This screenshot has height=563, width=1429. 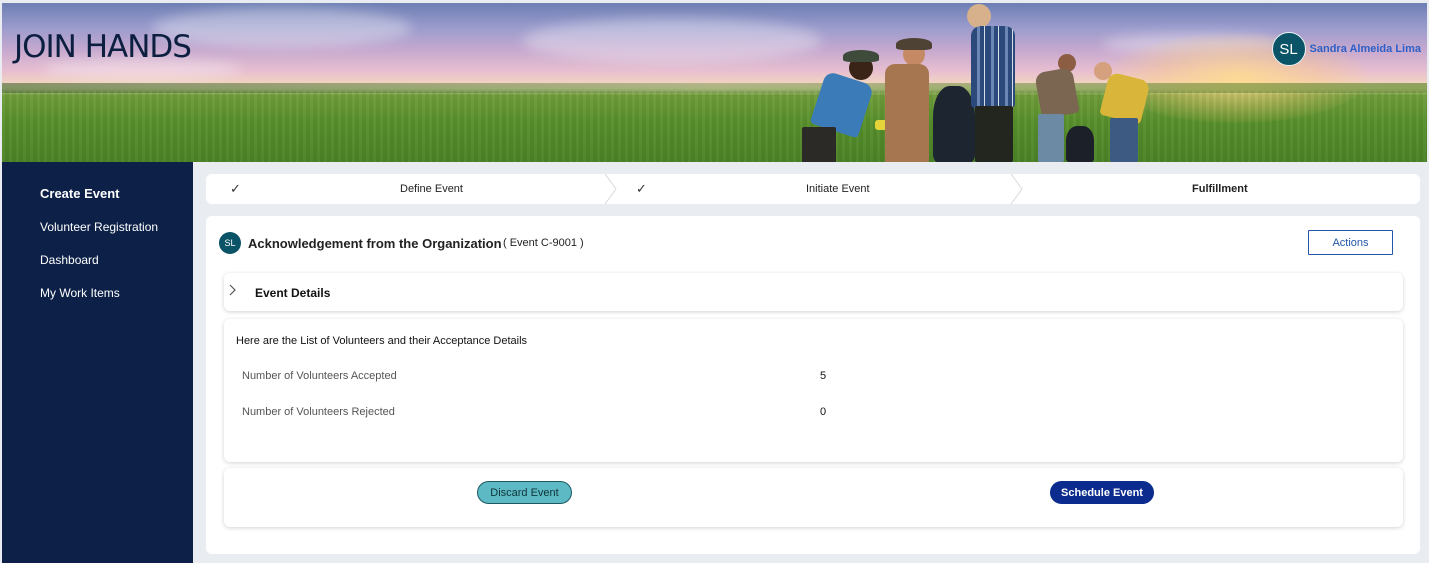 I want to click on schedule-event-button: Schedule Event, so click(x=1102, y=492).